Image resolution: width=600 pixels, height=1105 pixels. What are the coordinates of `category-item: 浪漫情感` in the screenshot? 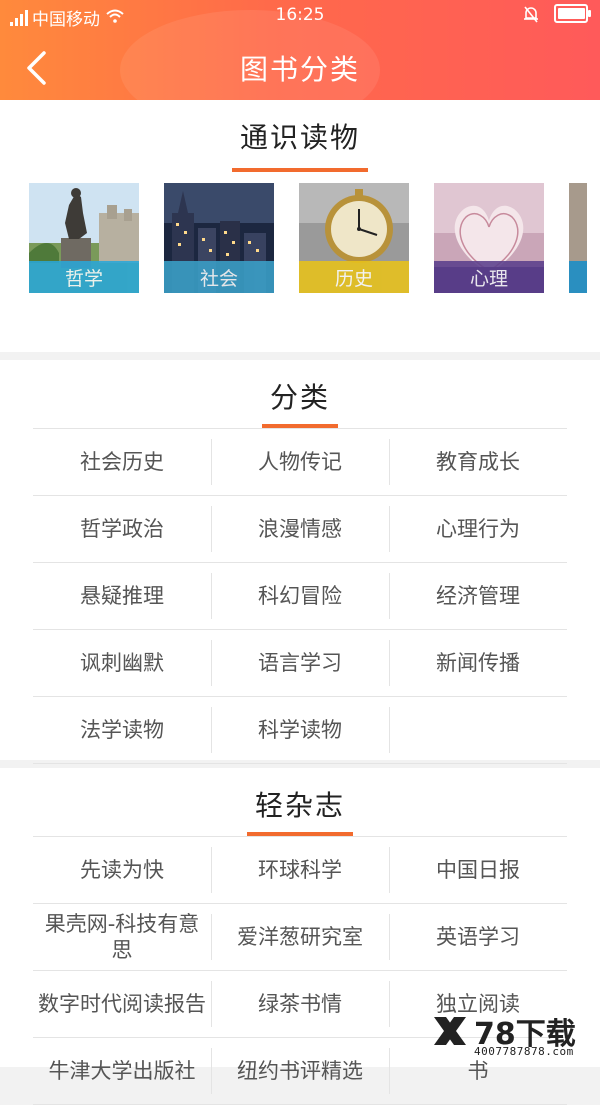 It's located at (300, 529).